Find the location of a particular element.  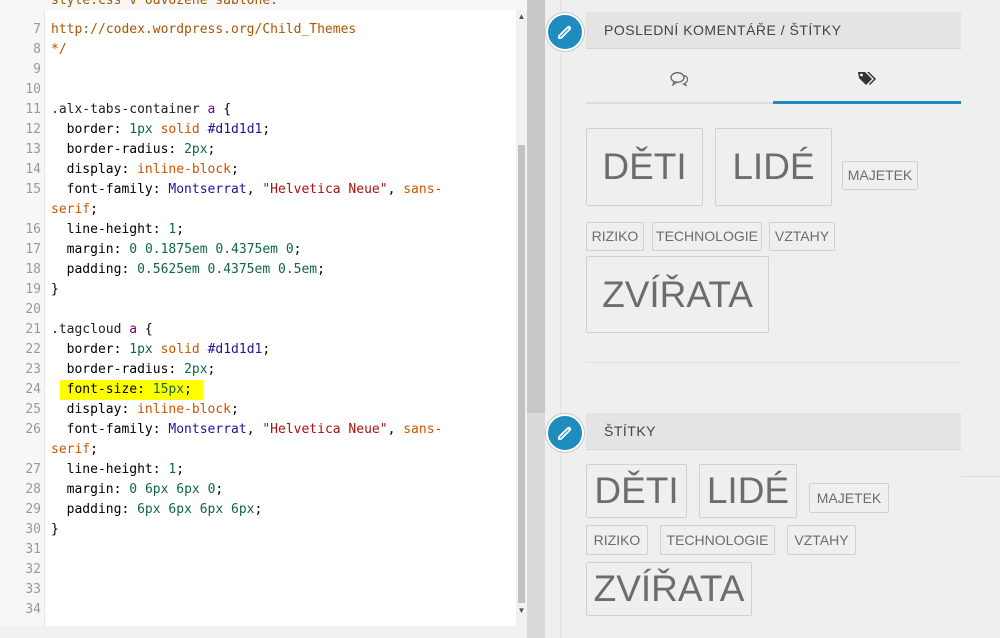

code-token: */ is located at coordinates (59, 49).